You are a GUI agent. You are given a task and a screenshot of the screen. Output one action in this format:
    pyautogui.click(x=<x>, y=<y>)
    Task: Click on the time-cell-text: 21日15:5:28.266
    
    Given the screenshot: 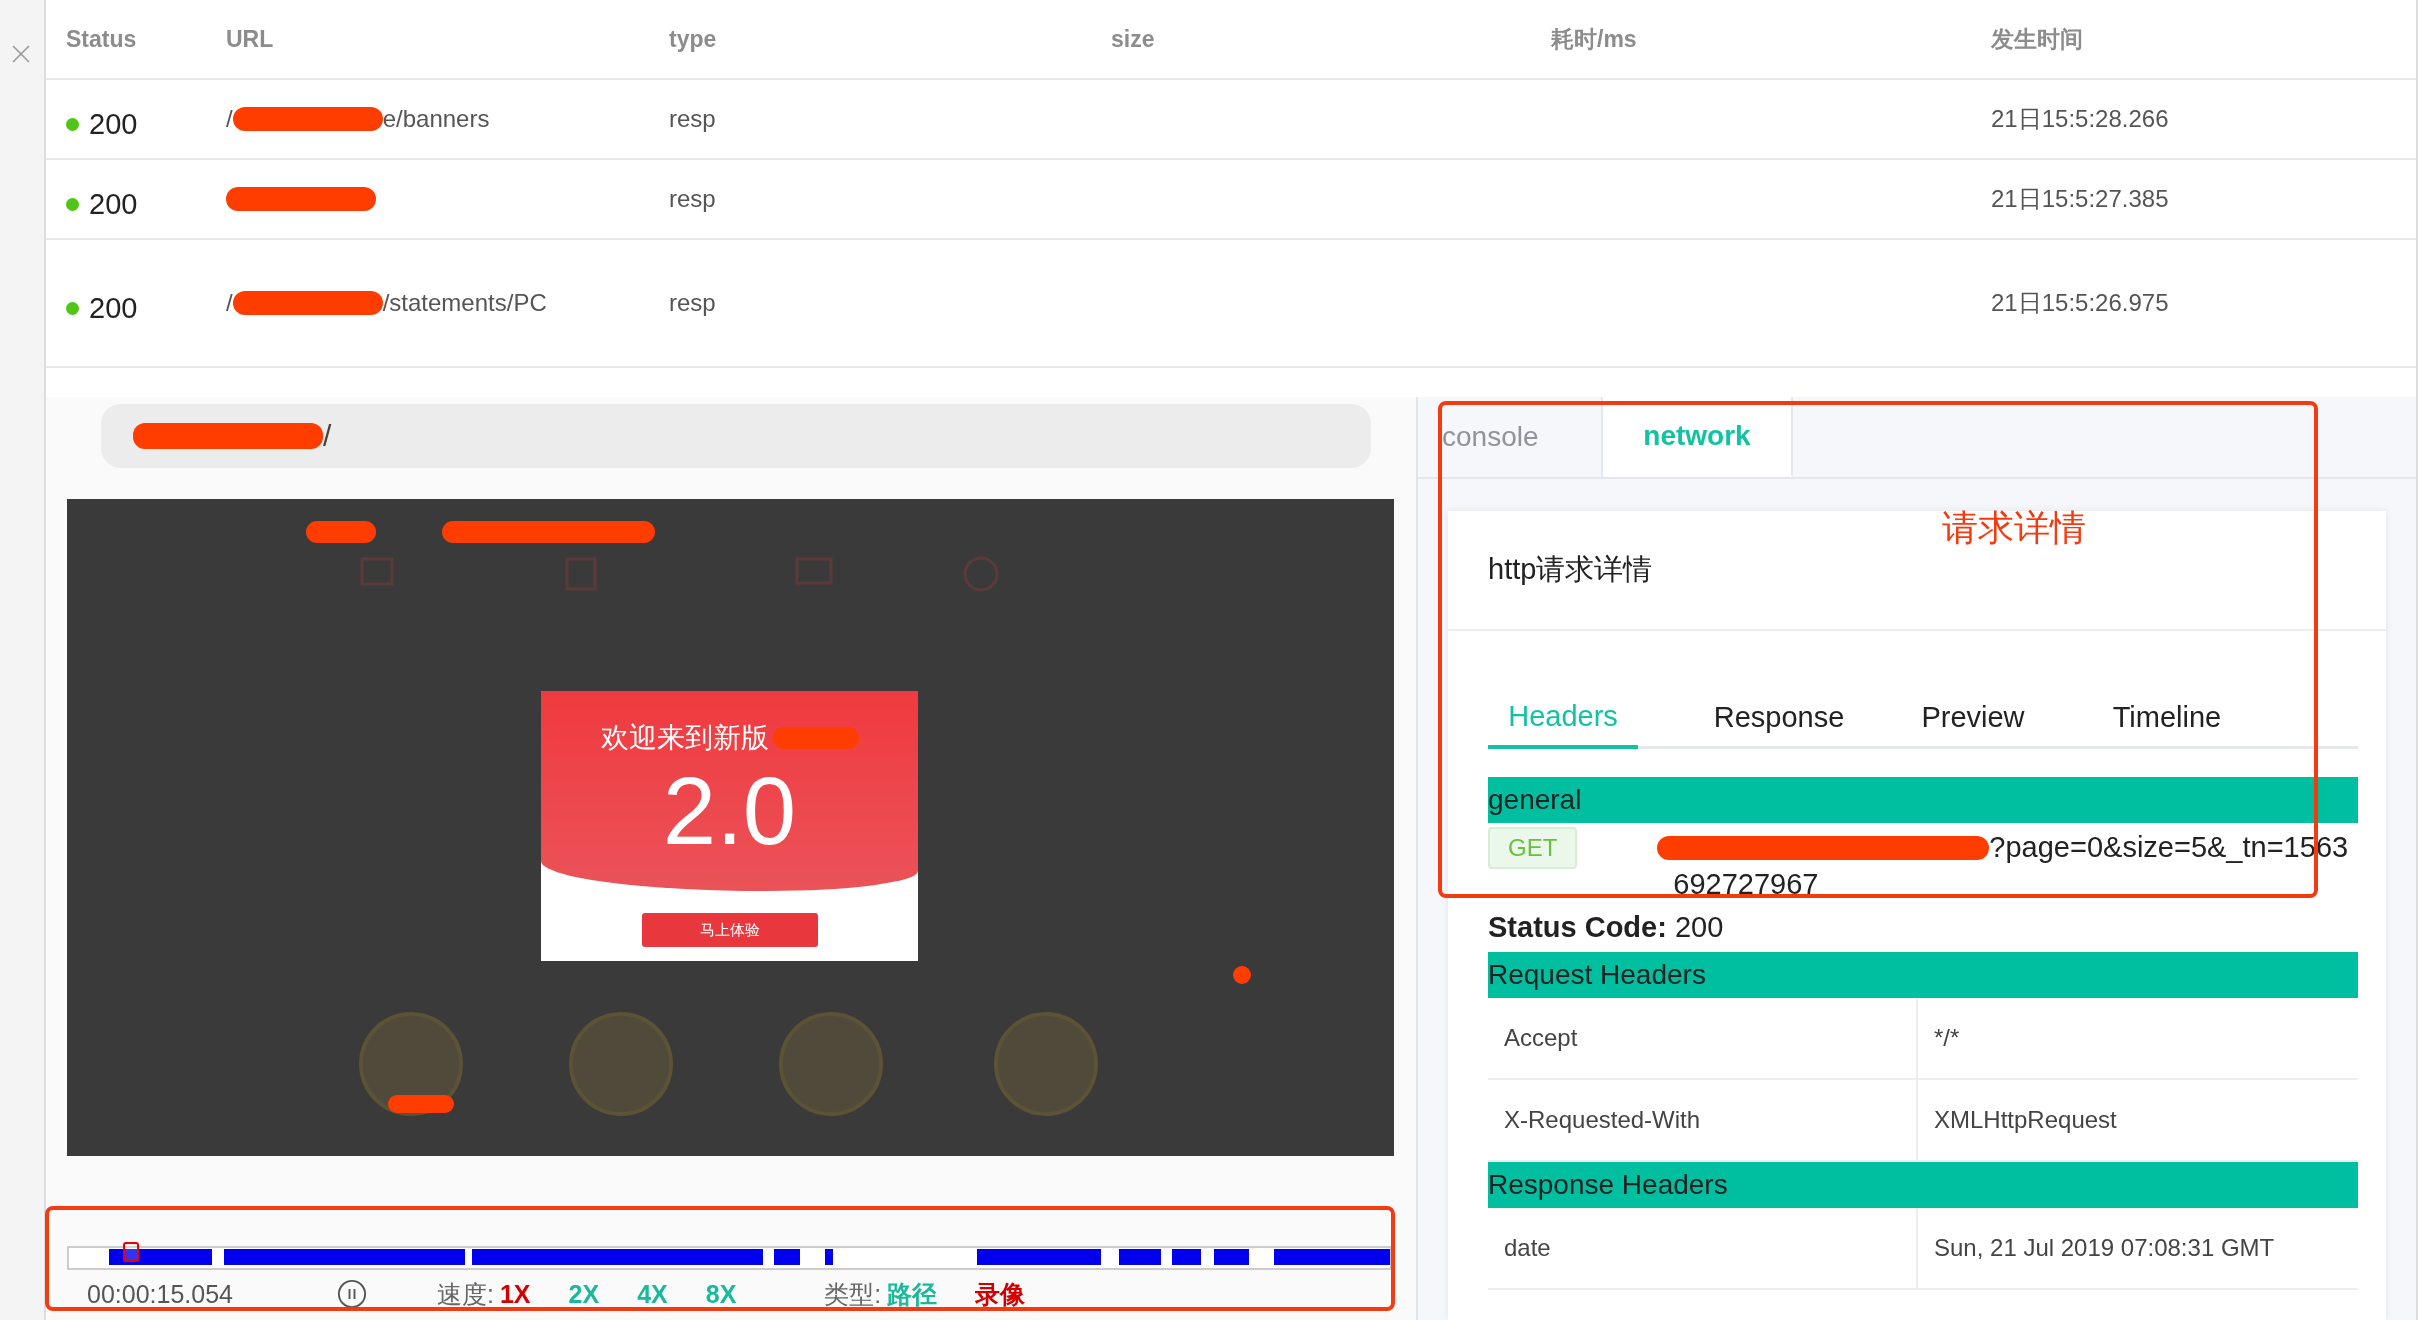 What is the action you would take?
    pyautogui.click(x=2080, y=119)
    